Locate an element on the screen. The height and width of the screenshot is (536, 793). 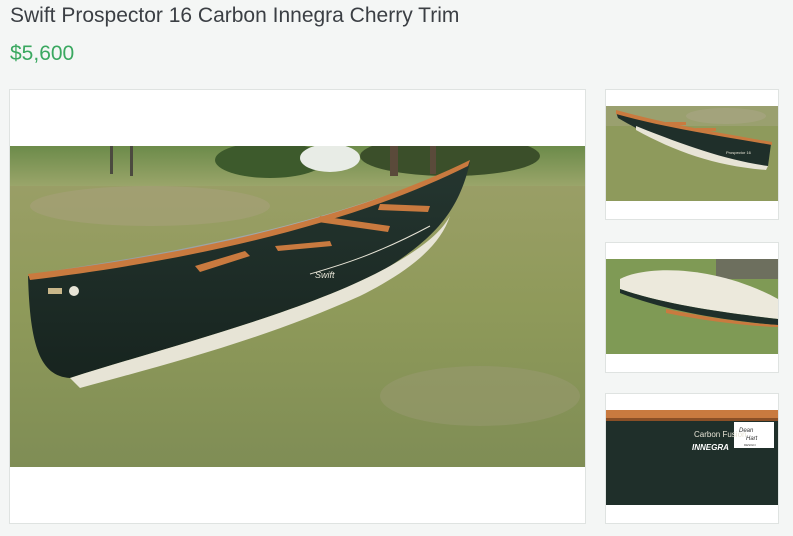
thumbnail-1: Prospector 16 is located at coordinates (692, 154).